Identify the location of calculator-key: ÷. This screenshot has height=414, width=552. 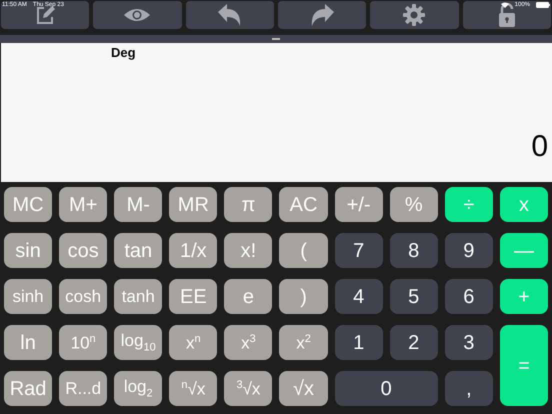
(468, 204).